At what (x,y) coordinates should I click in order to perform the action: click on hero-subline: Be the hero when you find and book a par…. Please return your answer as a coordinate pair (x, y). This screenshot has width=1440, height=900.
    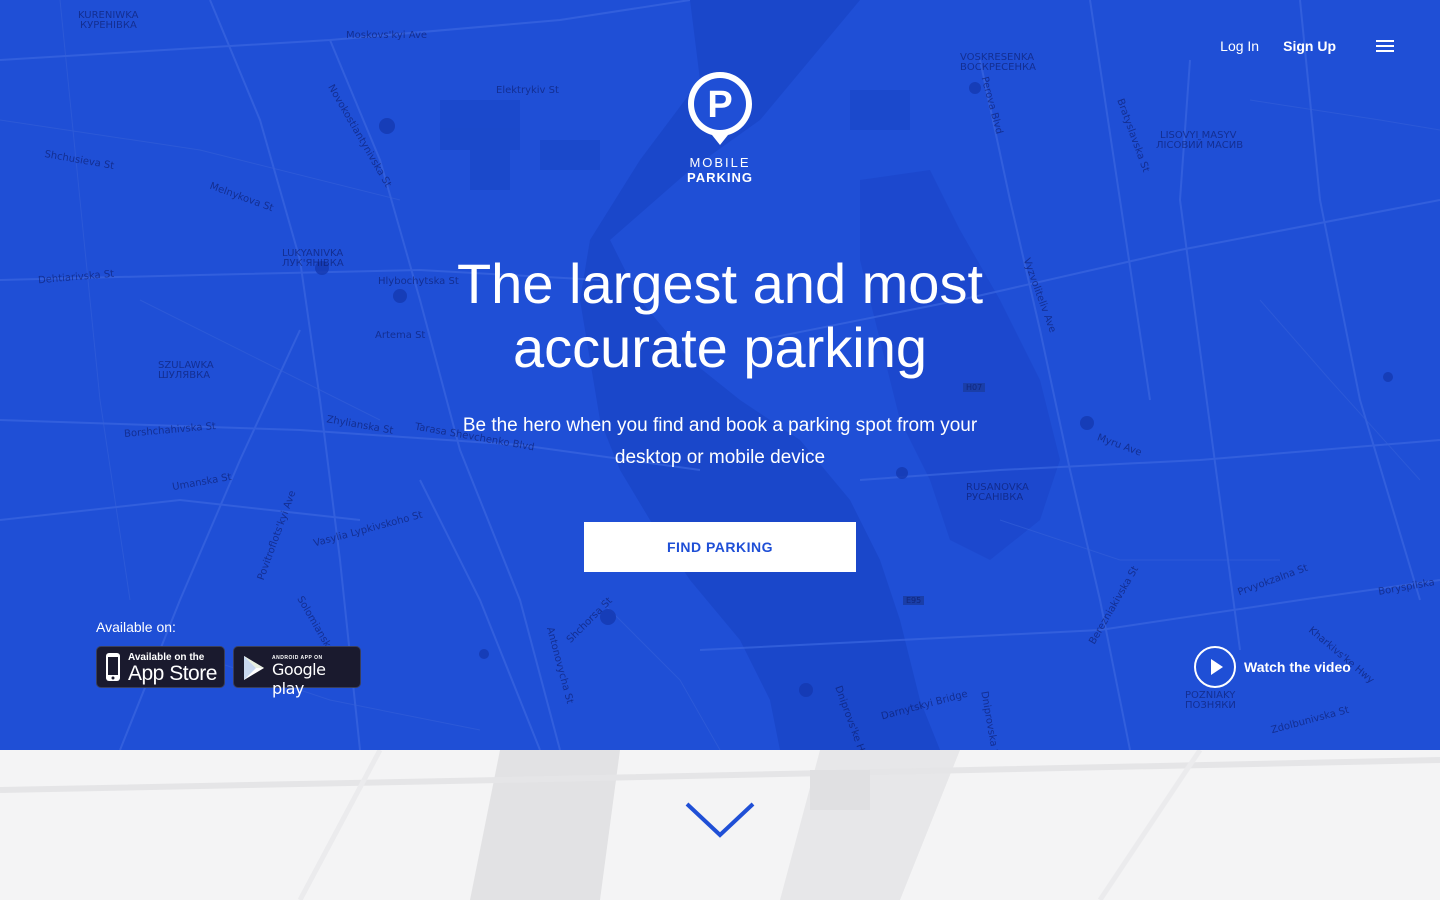
    Looking at the image, I should click on (720, 442).